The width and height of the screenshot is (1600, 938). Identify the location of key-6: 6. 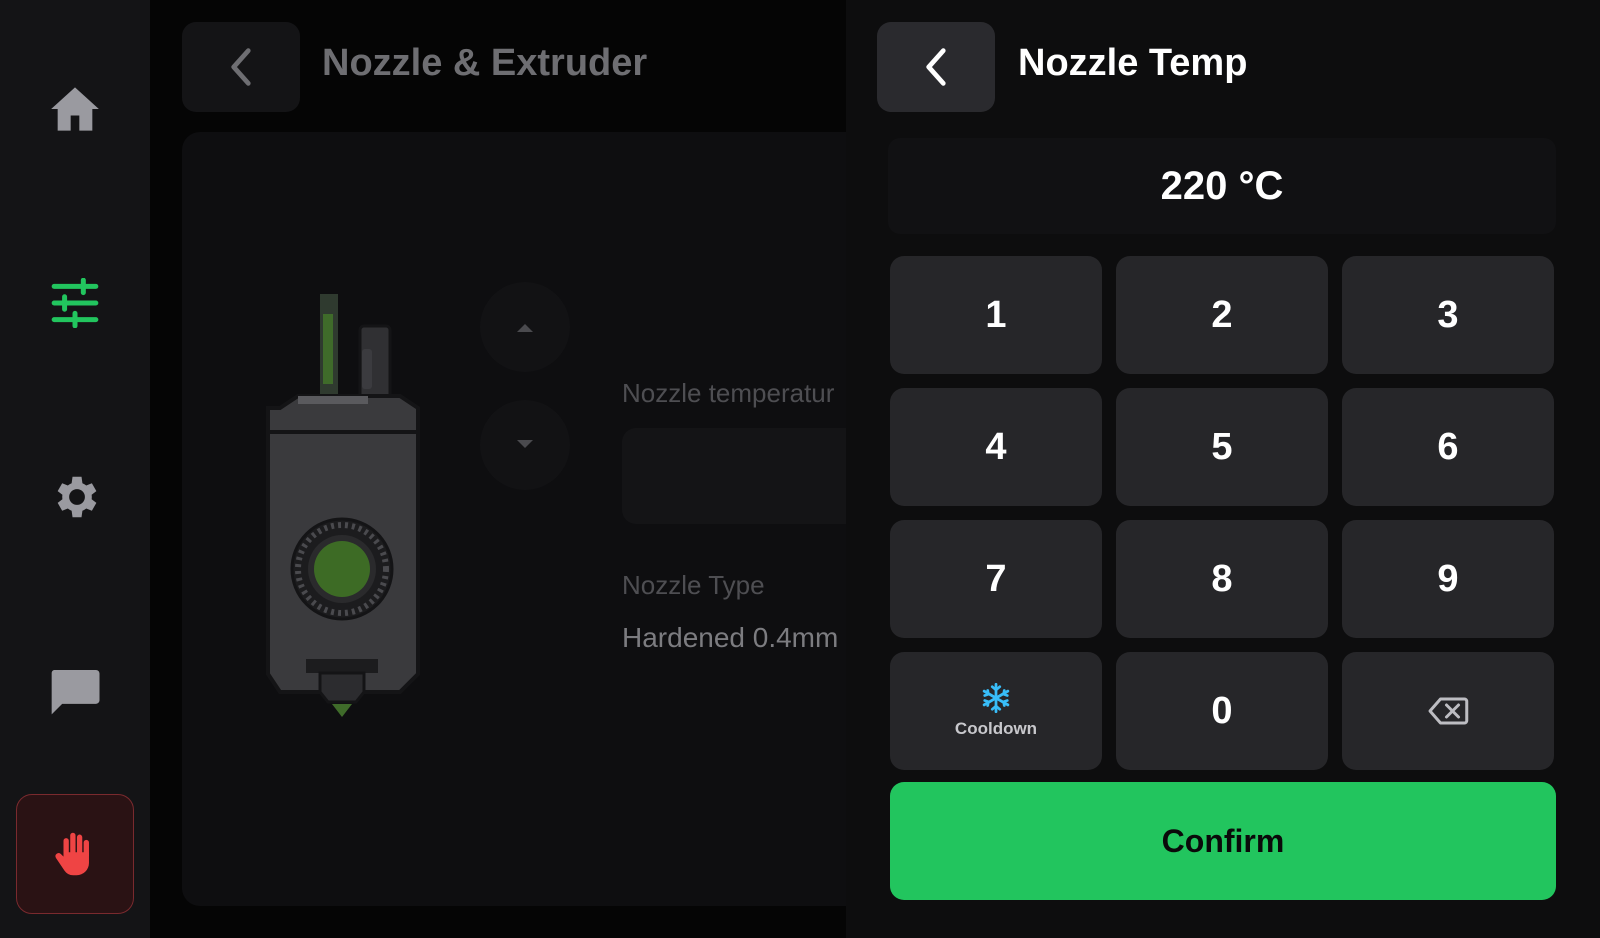
(1448, 447).